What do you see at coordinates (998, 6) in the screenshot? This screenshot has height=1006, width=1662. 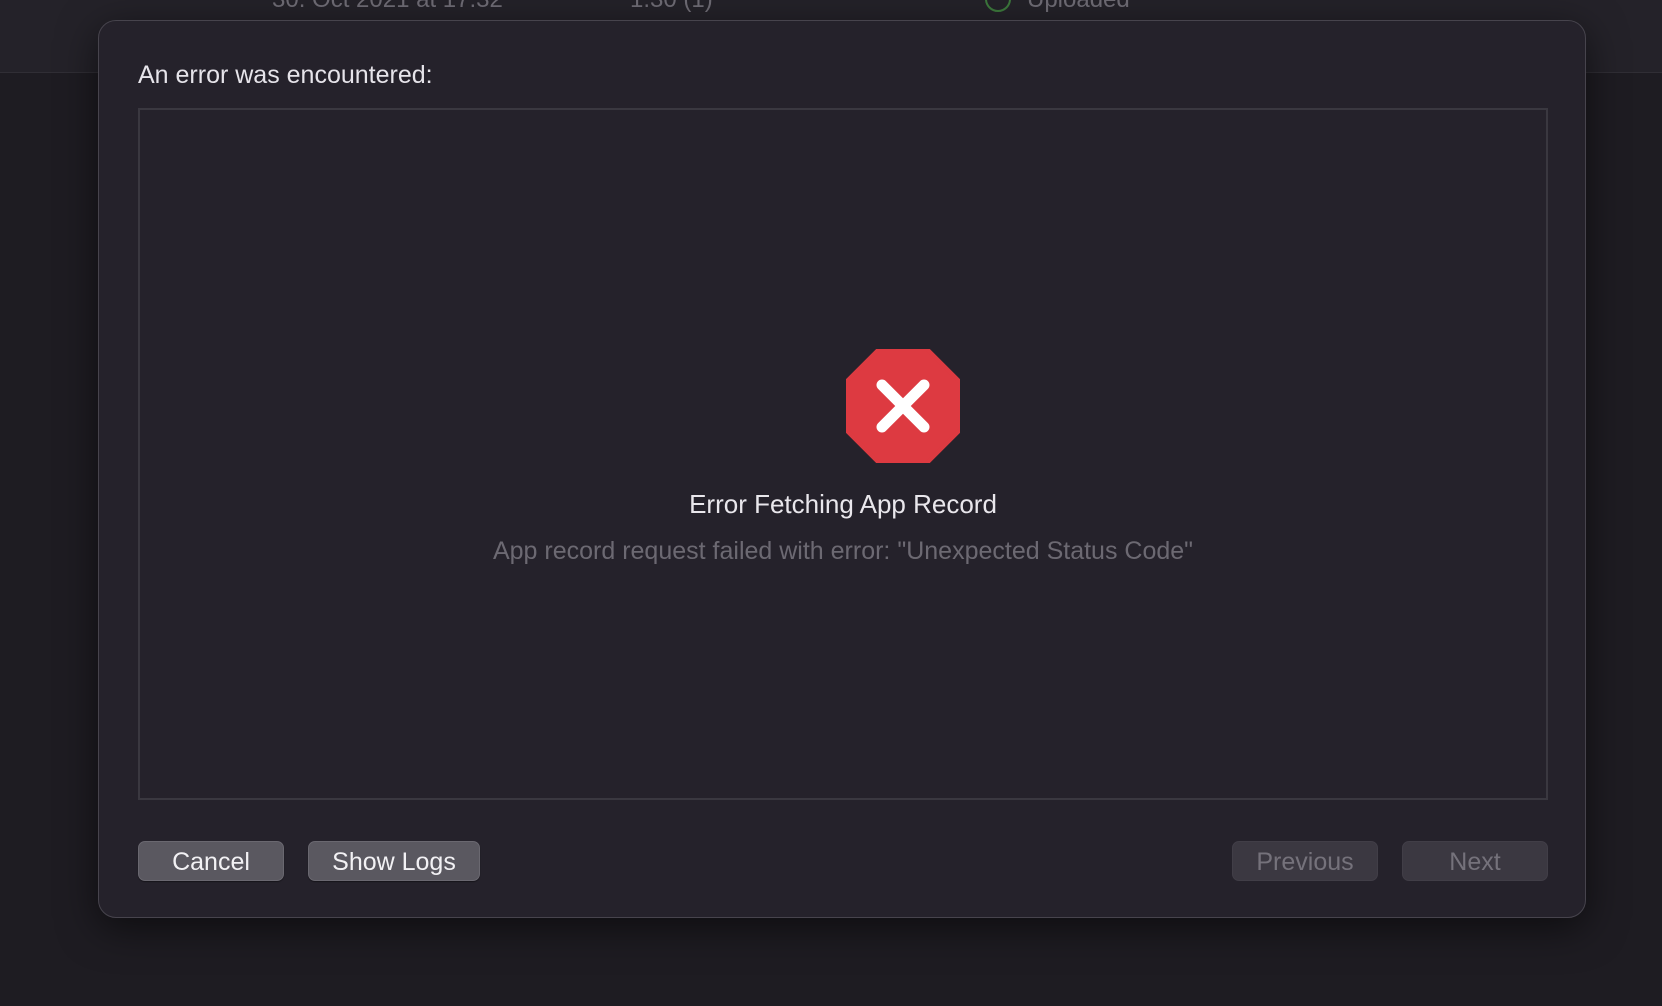 I see `uploaded-check-icon` at bounding box center [998, 6].